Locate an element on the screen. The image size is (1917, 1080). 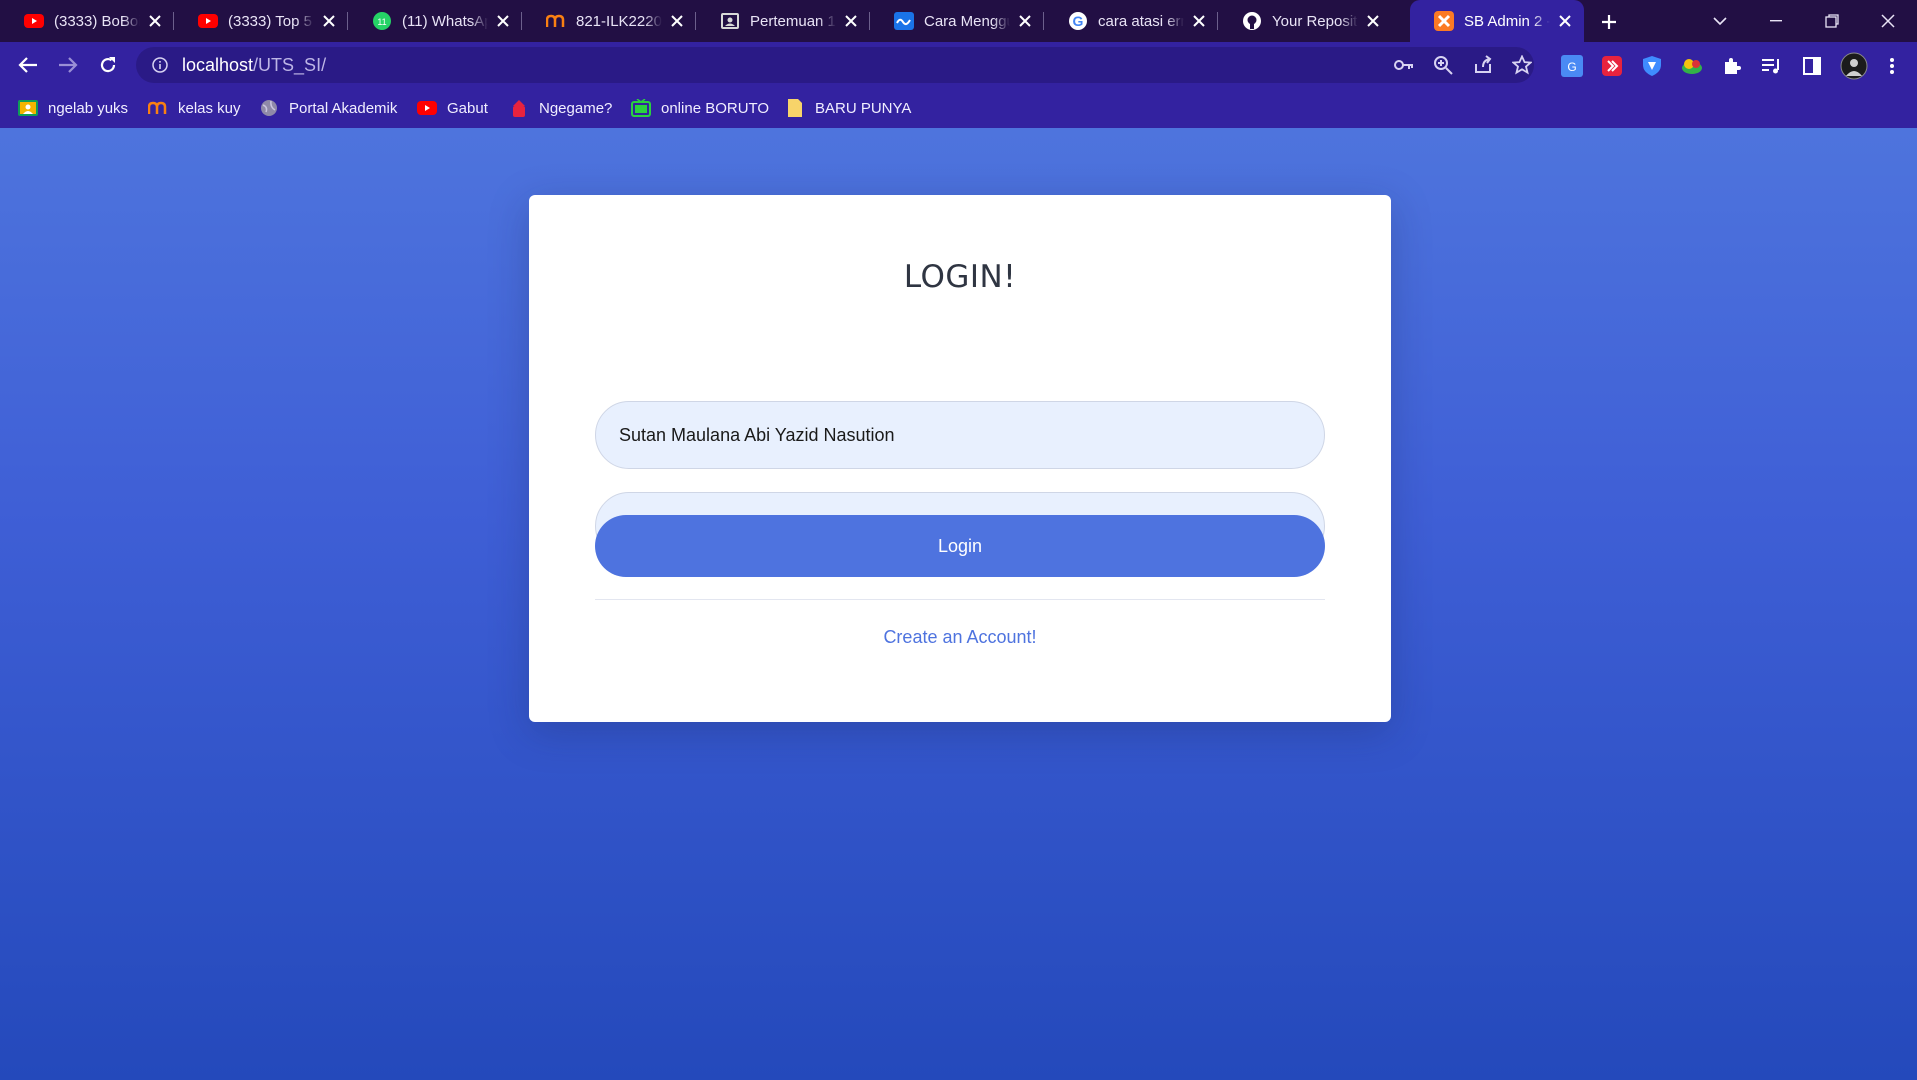
tab-title: (3333) BoBoiBoy is located at coordinates (97, 21).